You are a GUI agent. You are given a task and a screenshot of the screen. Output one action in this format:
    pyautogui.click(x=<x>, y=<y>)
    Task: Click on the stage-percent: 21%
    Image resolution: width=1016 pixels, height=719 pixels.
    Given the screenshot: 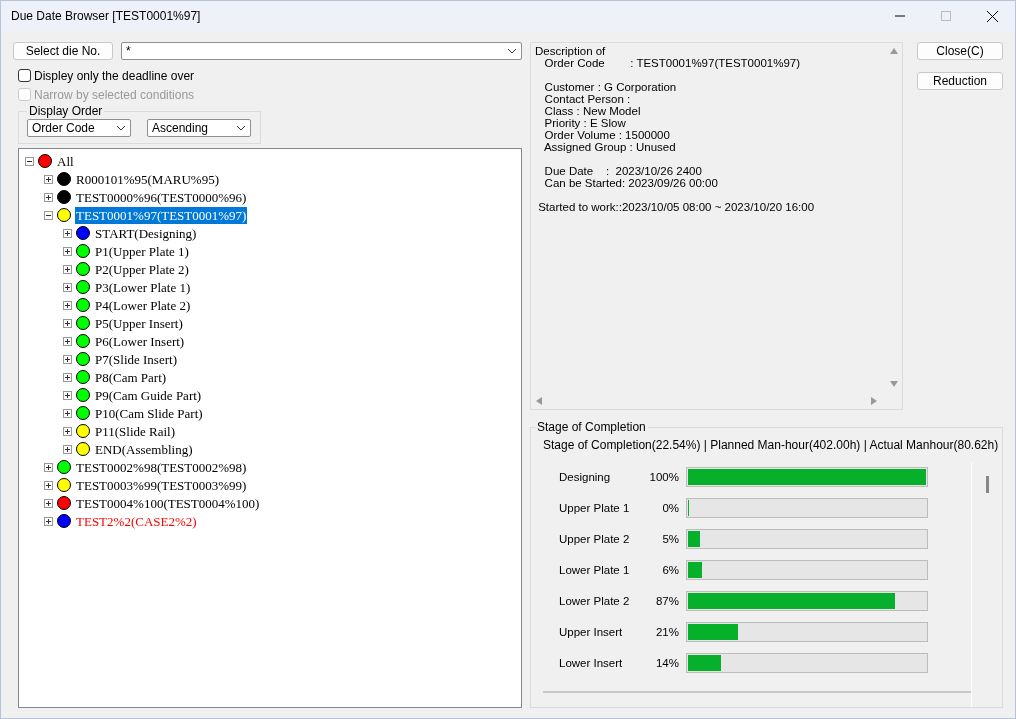 What is the action you would take?
    pyautogui.click(x=666, y=632)
    